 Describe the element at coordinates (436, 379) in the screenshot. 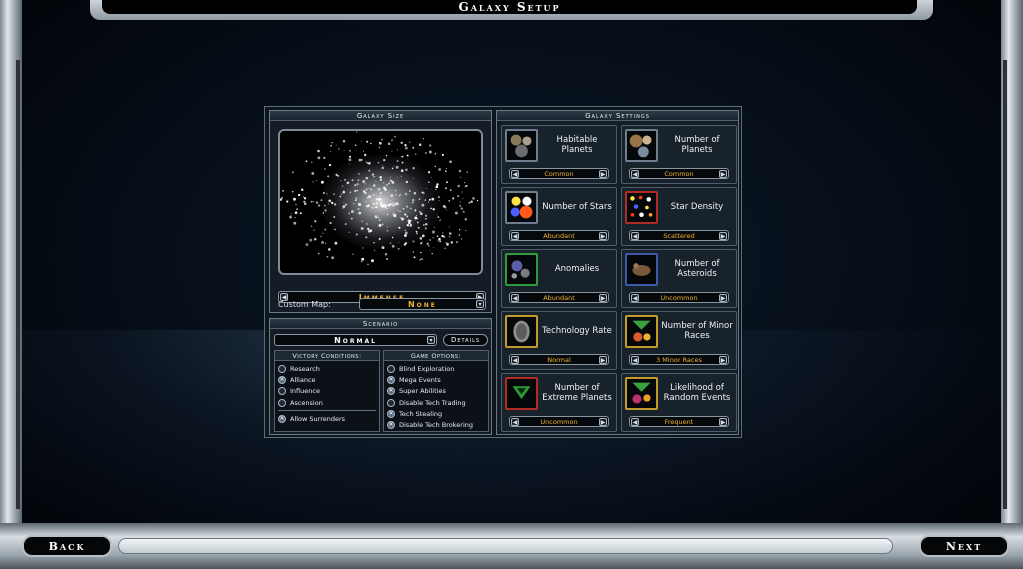

I see `checkbox-option: Mega Events` at that location.